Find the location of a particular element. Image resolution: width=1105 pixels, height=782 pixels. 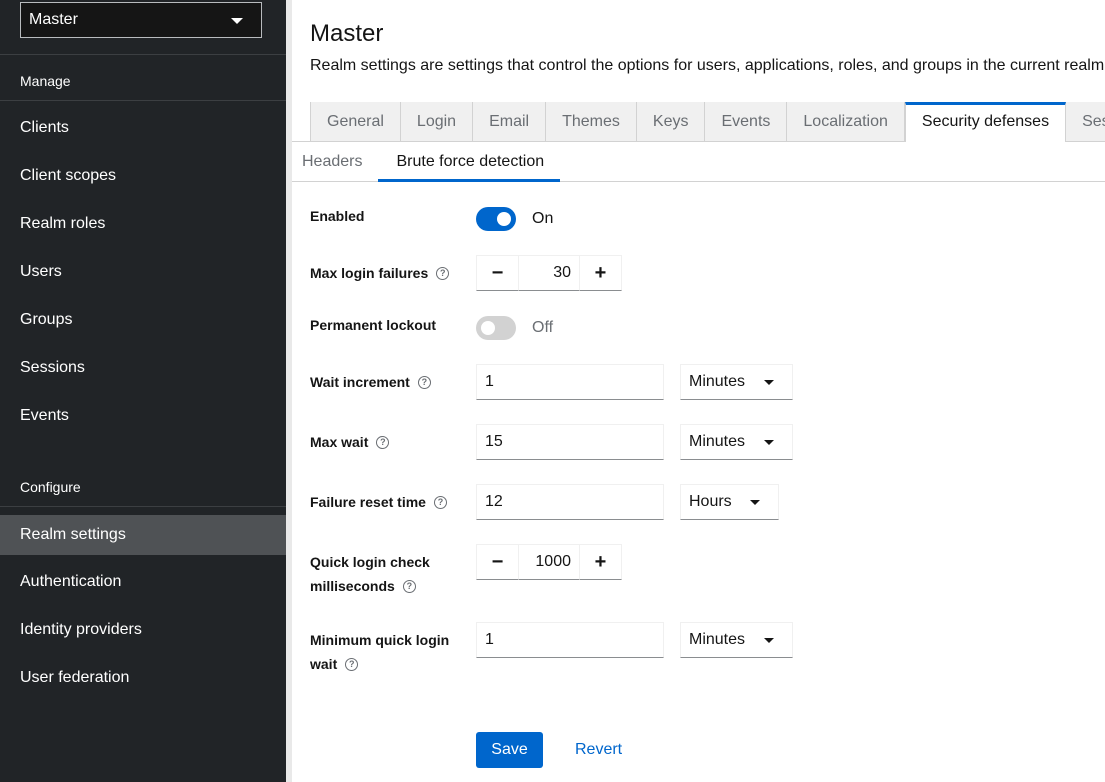

quick-login-check-label: Quick login check milliseconds? is located at coordinates (370, 574).